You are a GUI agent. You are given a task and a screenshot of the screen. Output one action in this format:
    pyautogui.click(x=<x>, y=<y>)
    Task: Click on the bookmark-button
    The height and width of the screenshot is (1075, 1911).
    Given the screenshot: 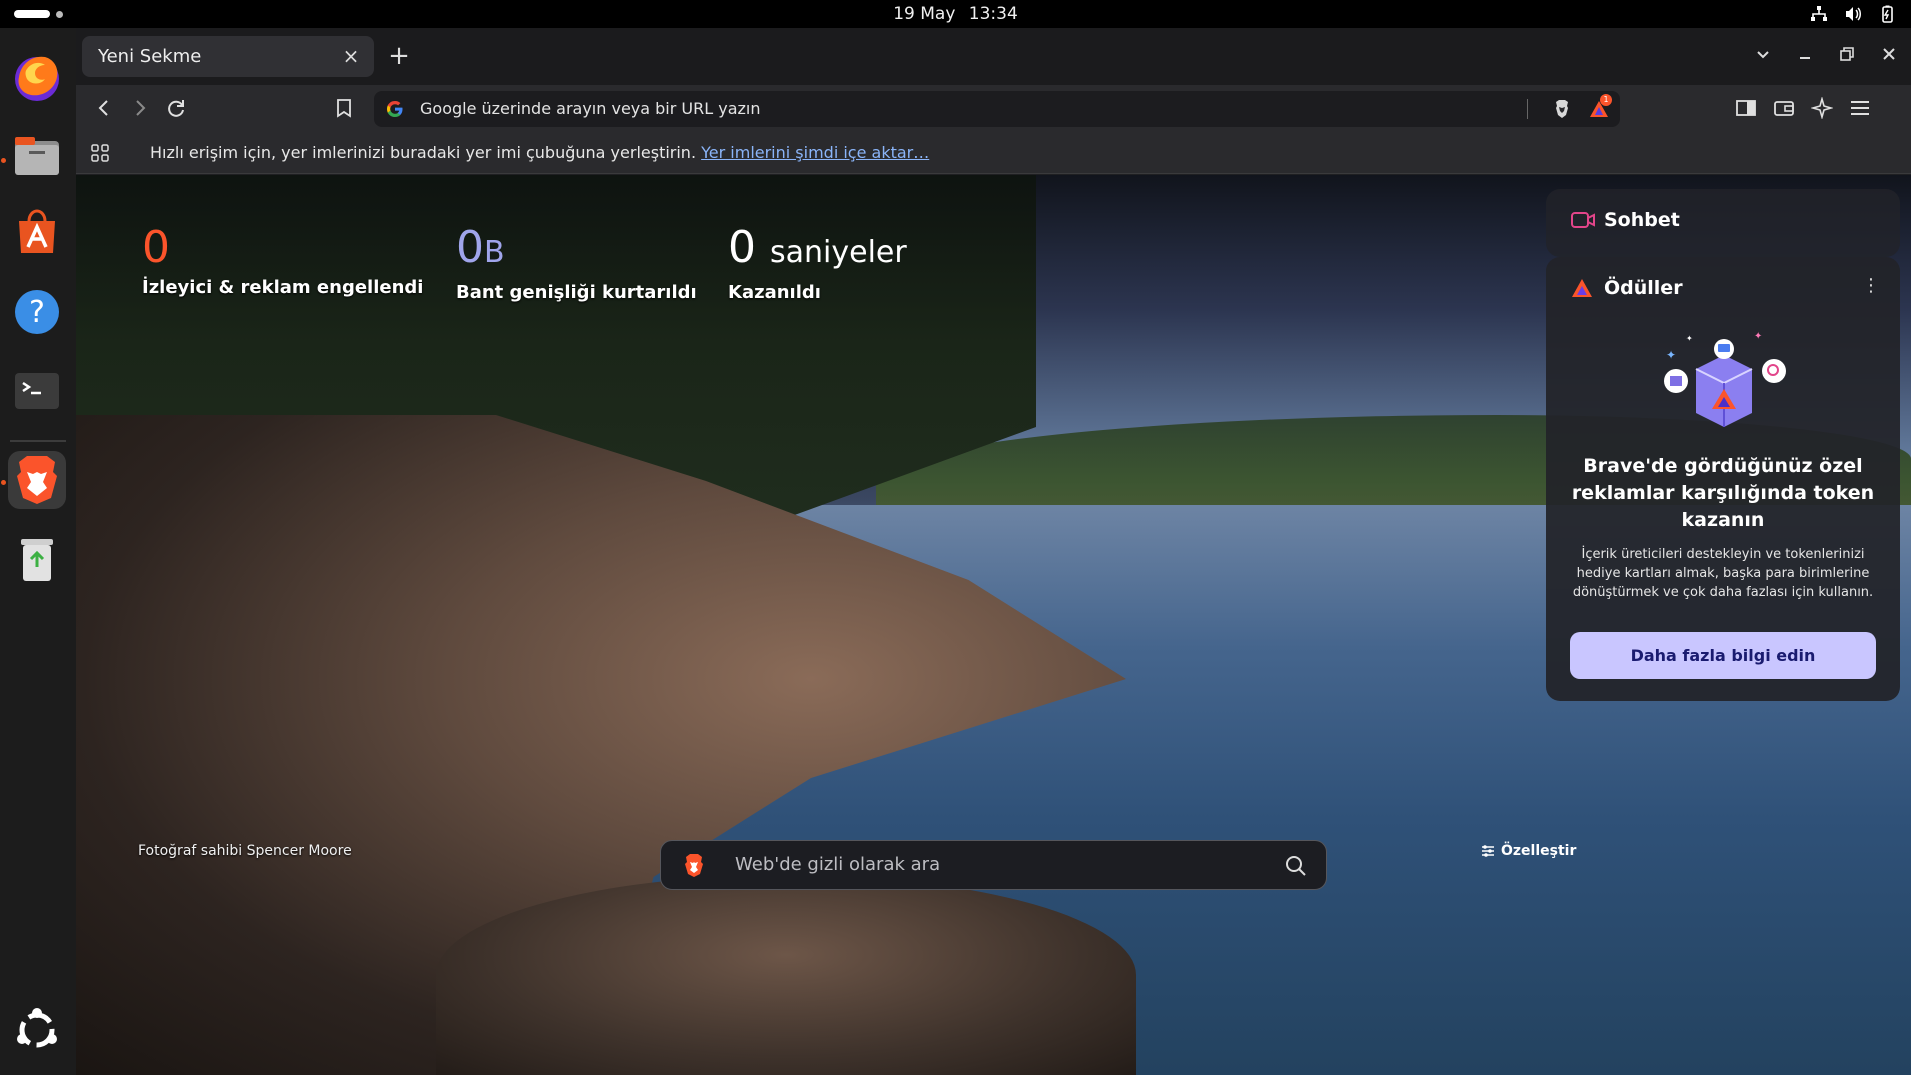 What is the action you would take?
    pyautogui.click(x=344, y=108)
    